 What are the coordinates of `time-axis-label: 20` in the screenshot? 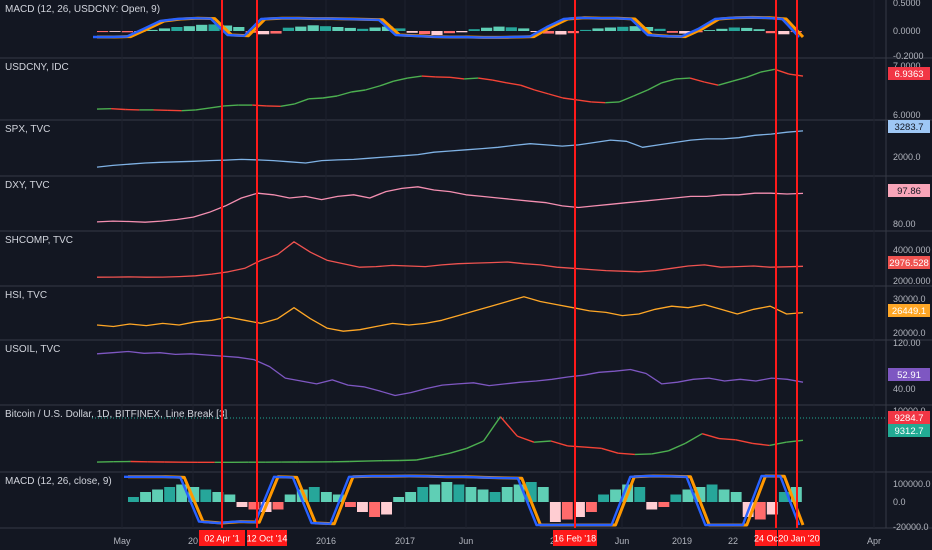 It's located at (193, 541).